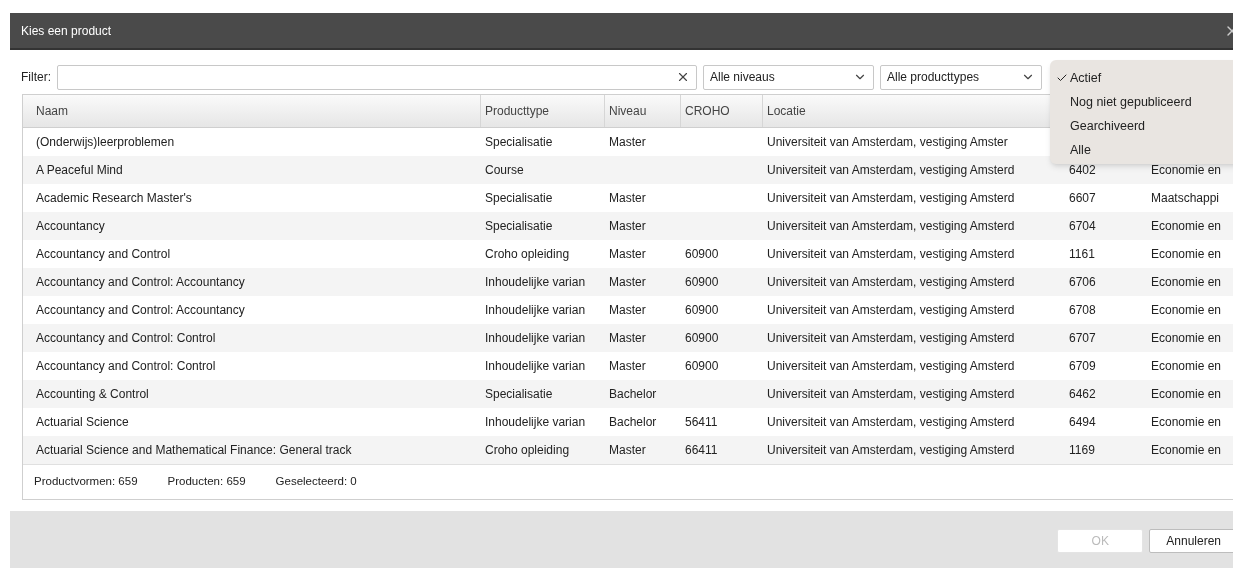 This screenshot has width=1233, height=568. I want to click on table-row: Accountancy and Control: Control Inhoudelijke varian Master 60900 Universiteit van Amsterdam, vestiging Amsterd 6707 Economie en, so click(628, 338).